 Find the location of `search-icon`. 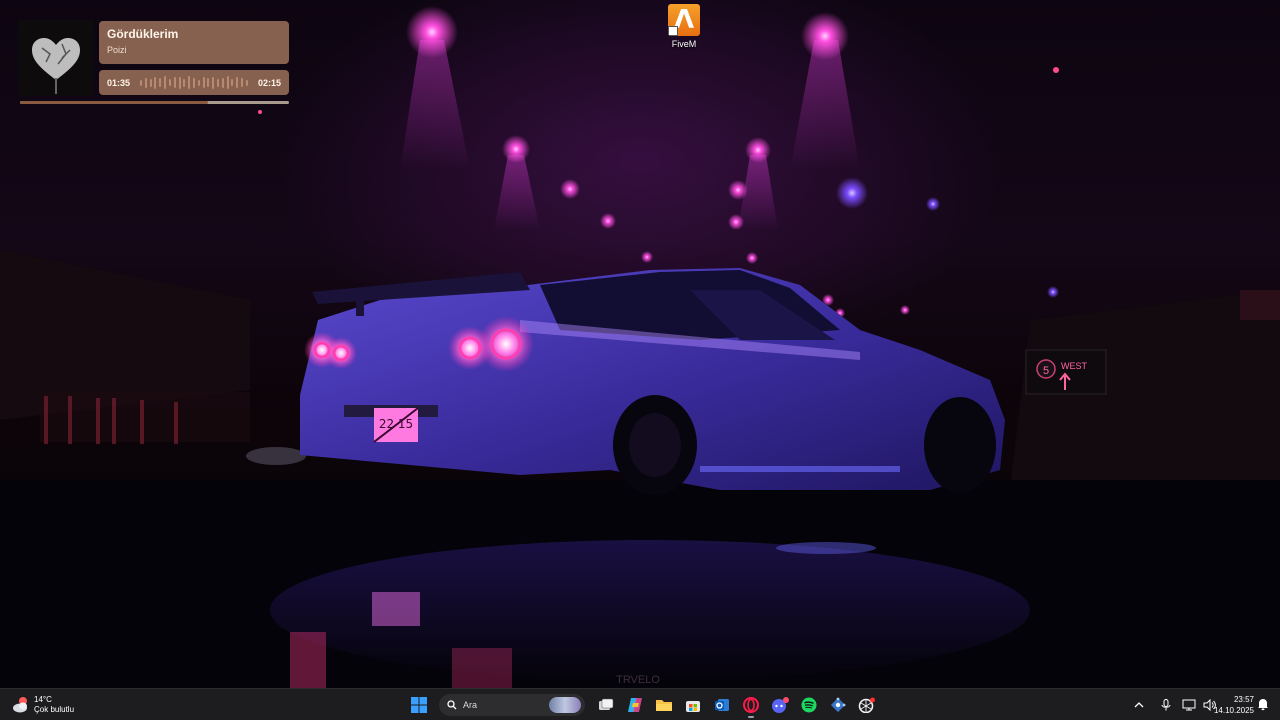

search-icon is located at coordinates (452, 705).